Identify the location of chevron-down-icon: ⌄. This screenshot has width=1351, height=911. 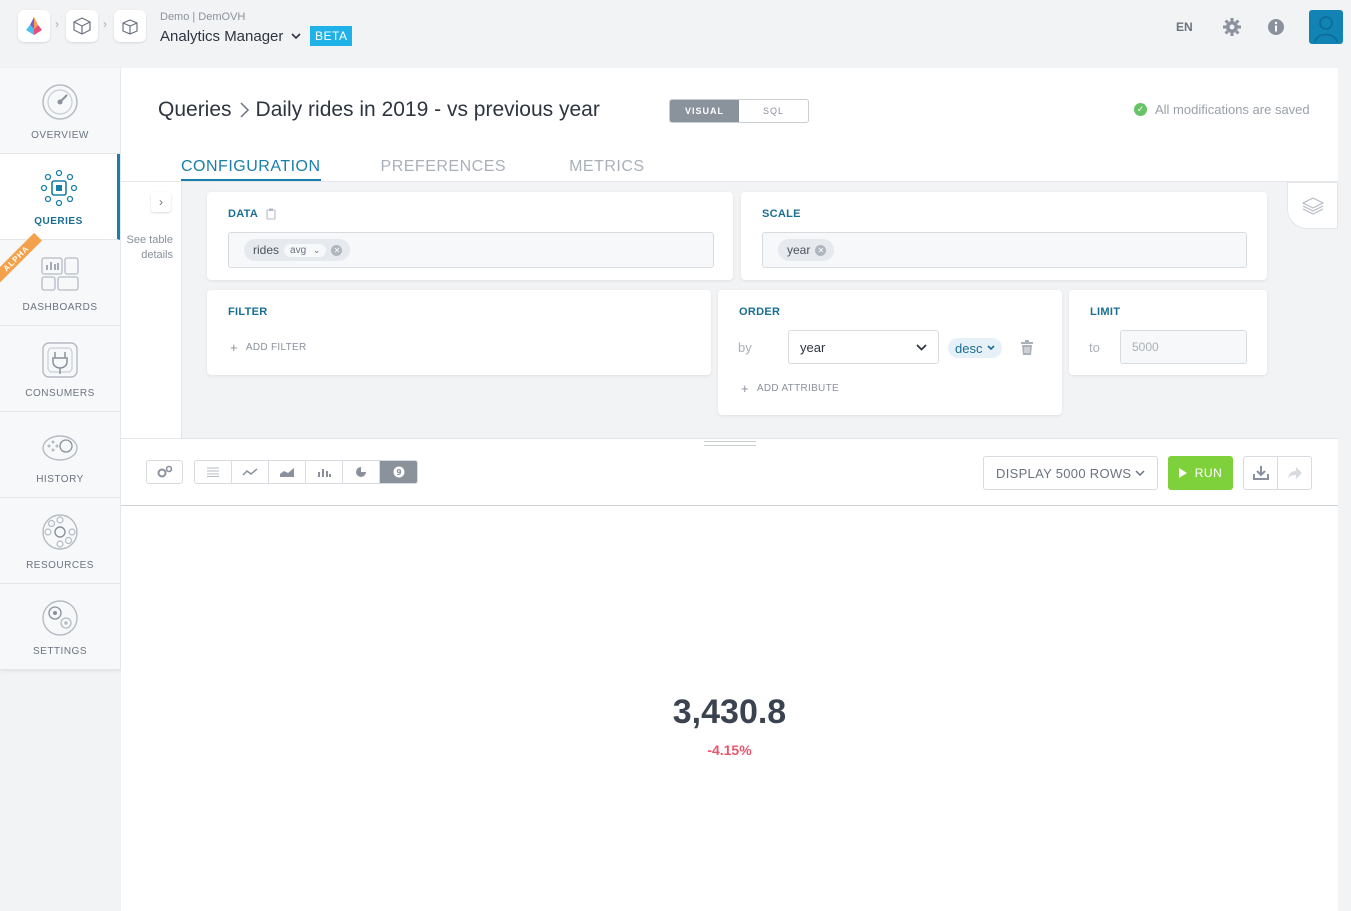
(316, 249).